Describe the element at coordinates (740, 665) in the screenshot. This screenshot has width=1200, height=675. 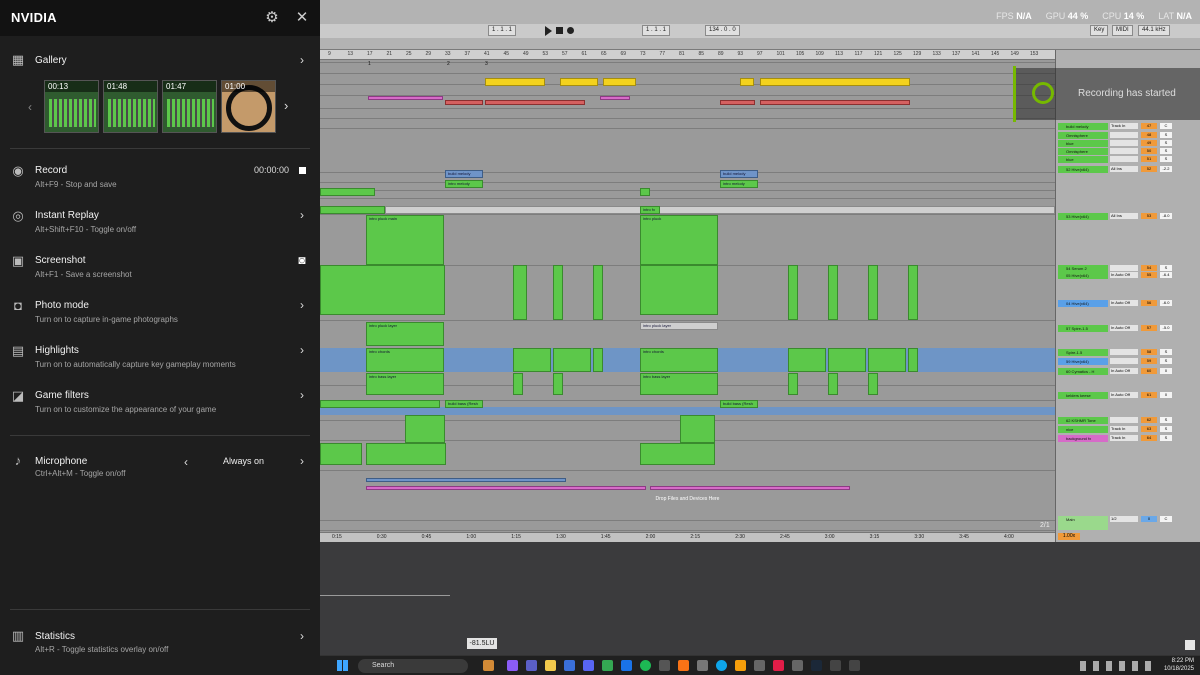
I see `vlc-icon` at that location.